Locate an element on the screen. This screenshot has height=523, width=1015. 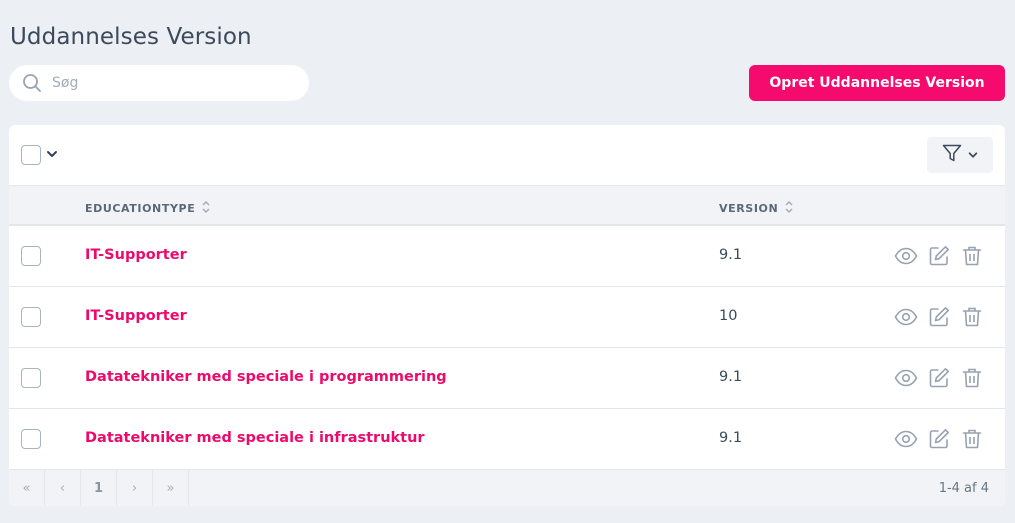
next-page-button: › is located at coordinates (135, 488).